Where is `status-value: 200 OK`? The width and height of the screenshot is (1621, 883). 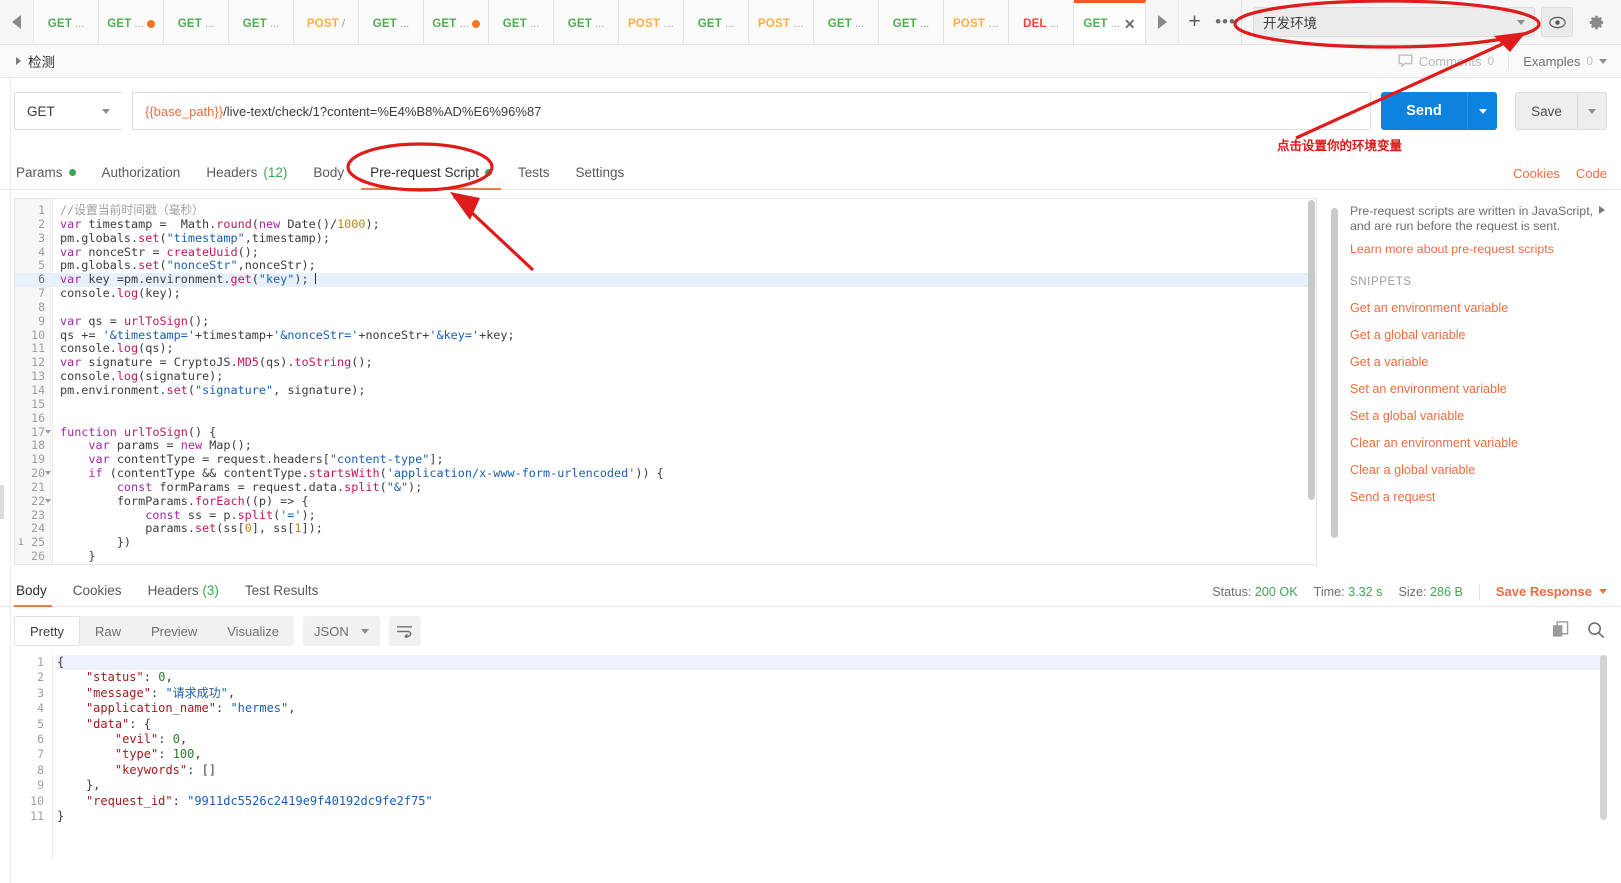
status-value: 200 OK is located at coordinates (1276, 591).